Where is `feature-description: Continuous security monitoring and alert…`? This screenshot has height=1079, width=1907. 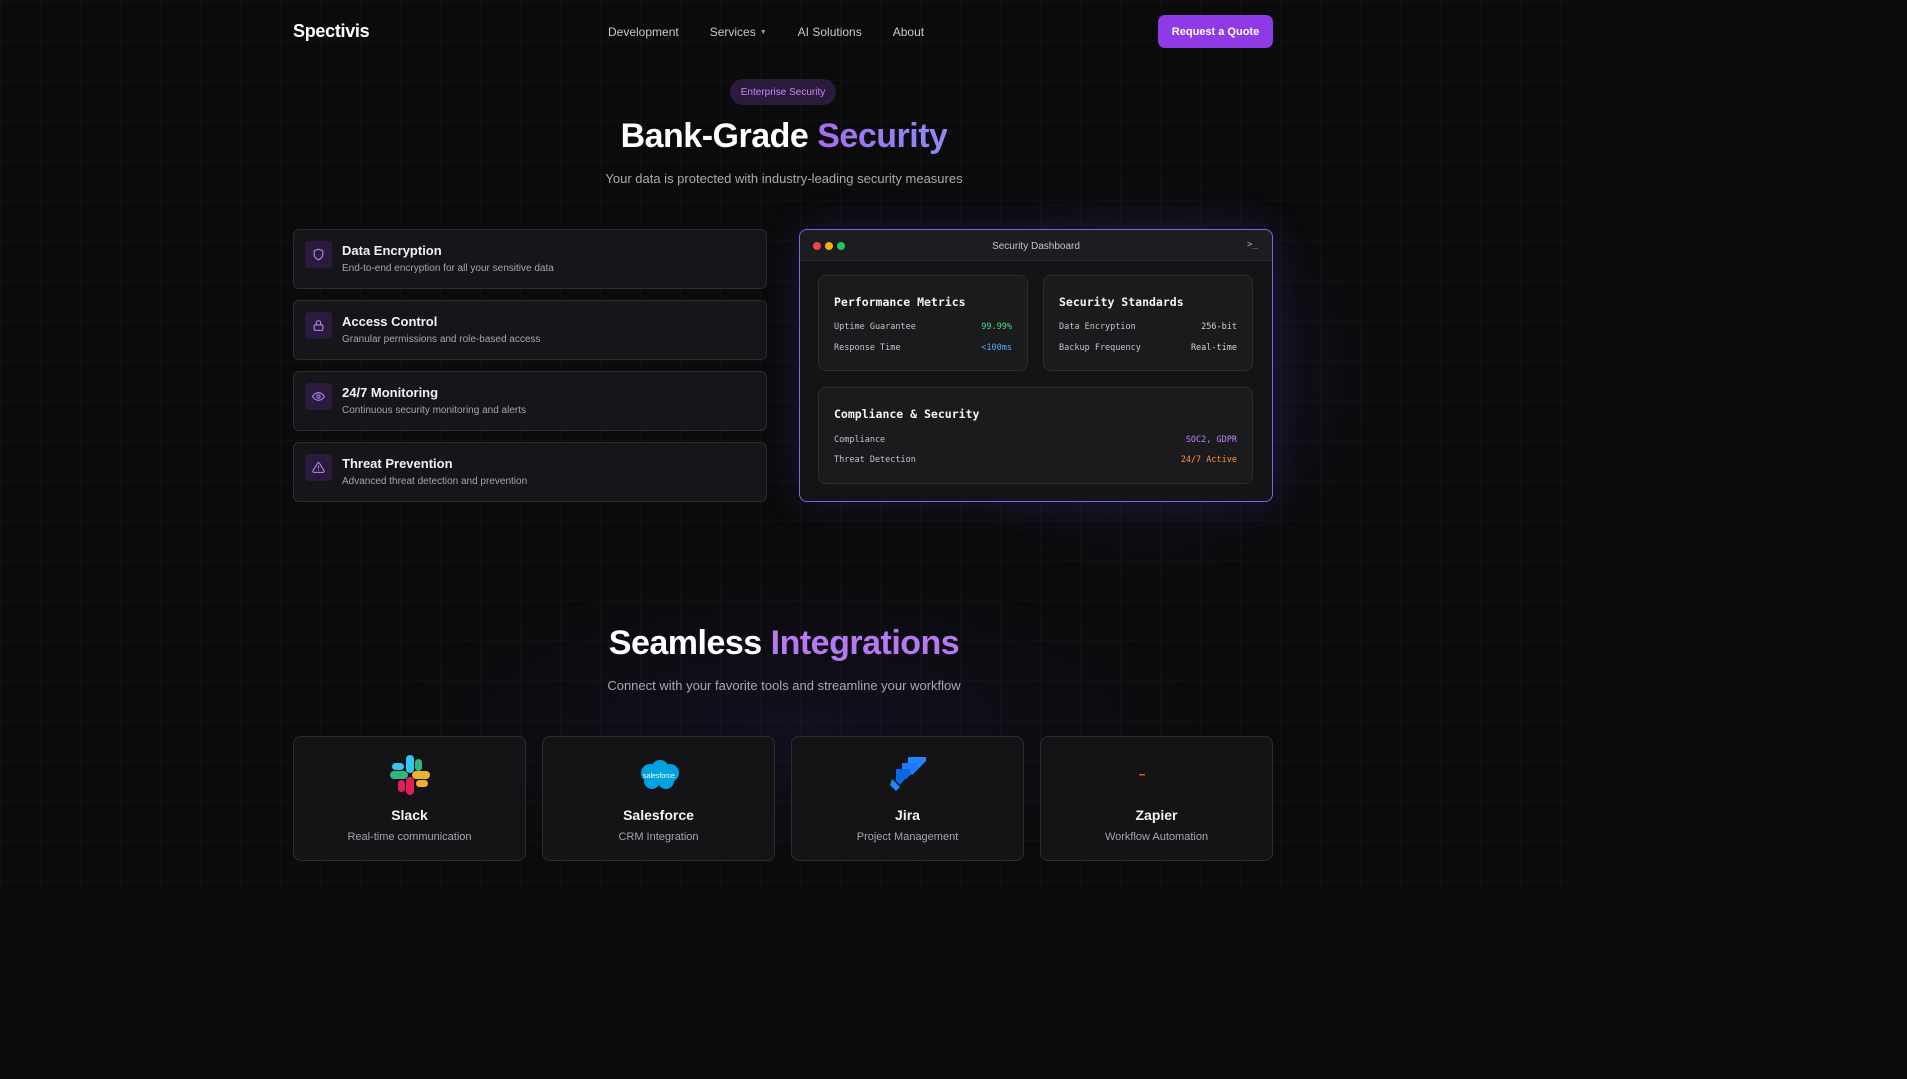 feature-description: Continuous security monitoring and alert… is located at coordinates (434, 410).